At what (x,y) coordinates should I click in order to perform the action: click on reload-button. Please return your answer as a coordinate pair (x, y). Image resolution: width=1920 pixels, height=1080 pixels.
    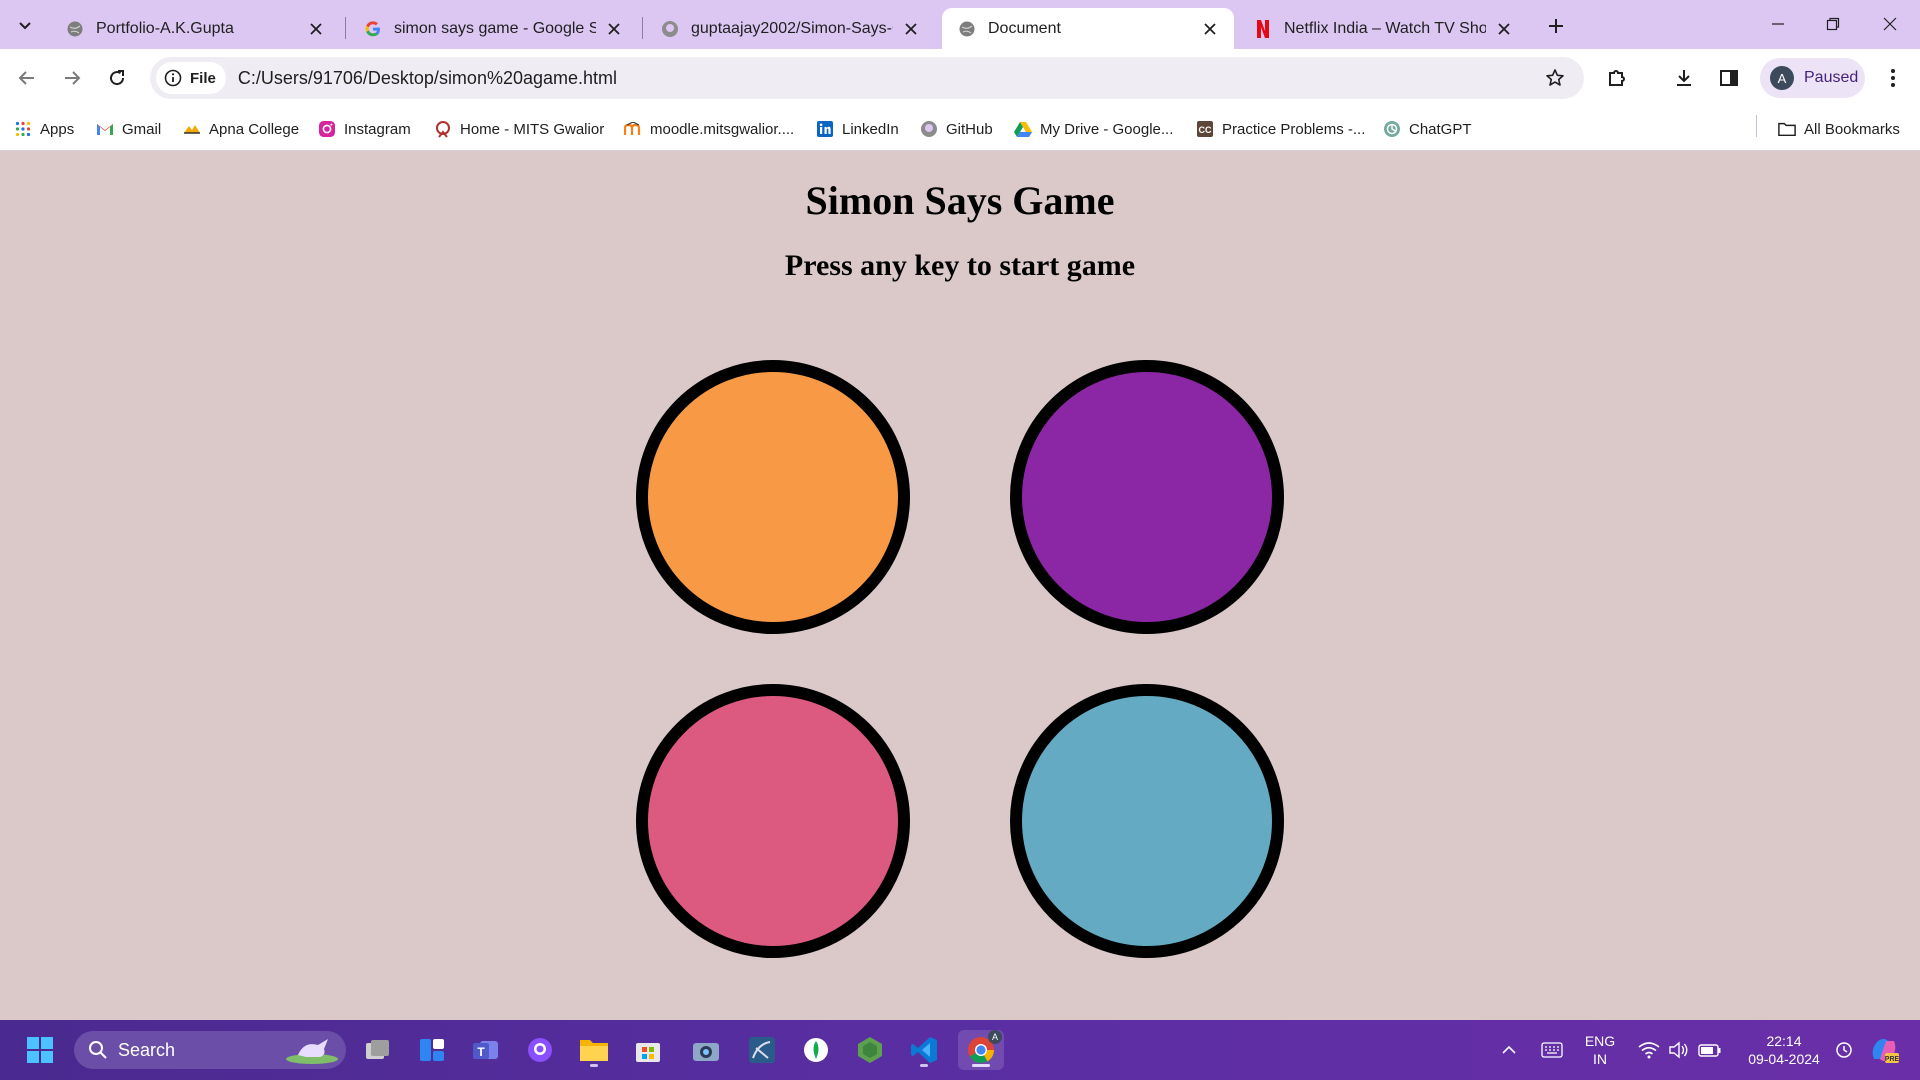
    Looking at the image, I should click on (117, 78).